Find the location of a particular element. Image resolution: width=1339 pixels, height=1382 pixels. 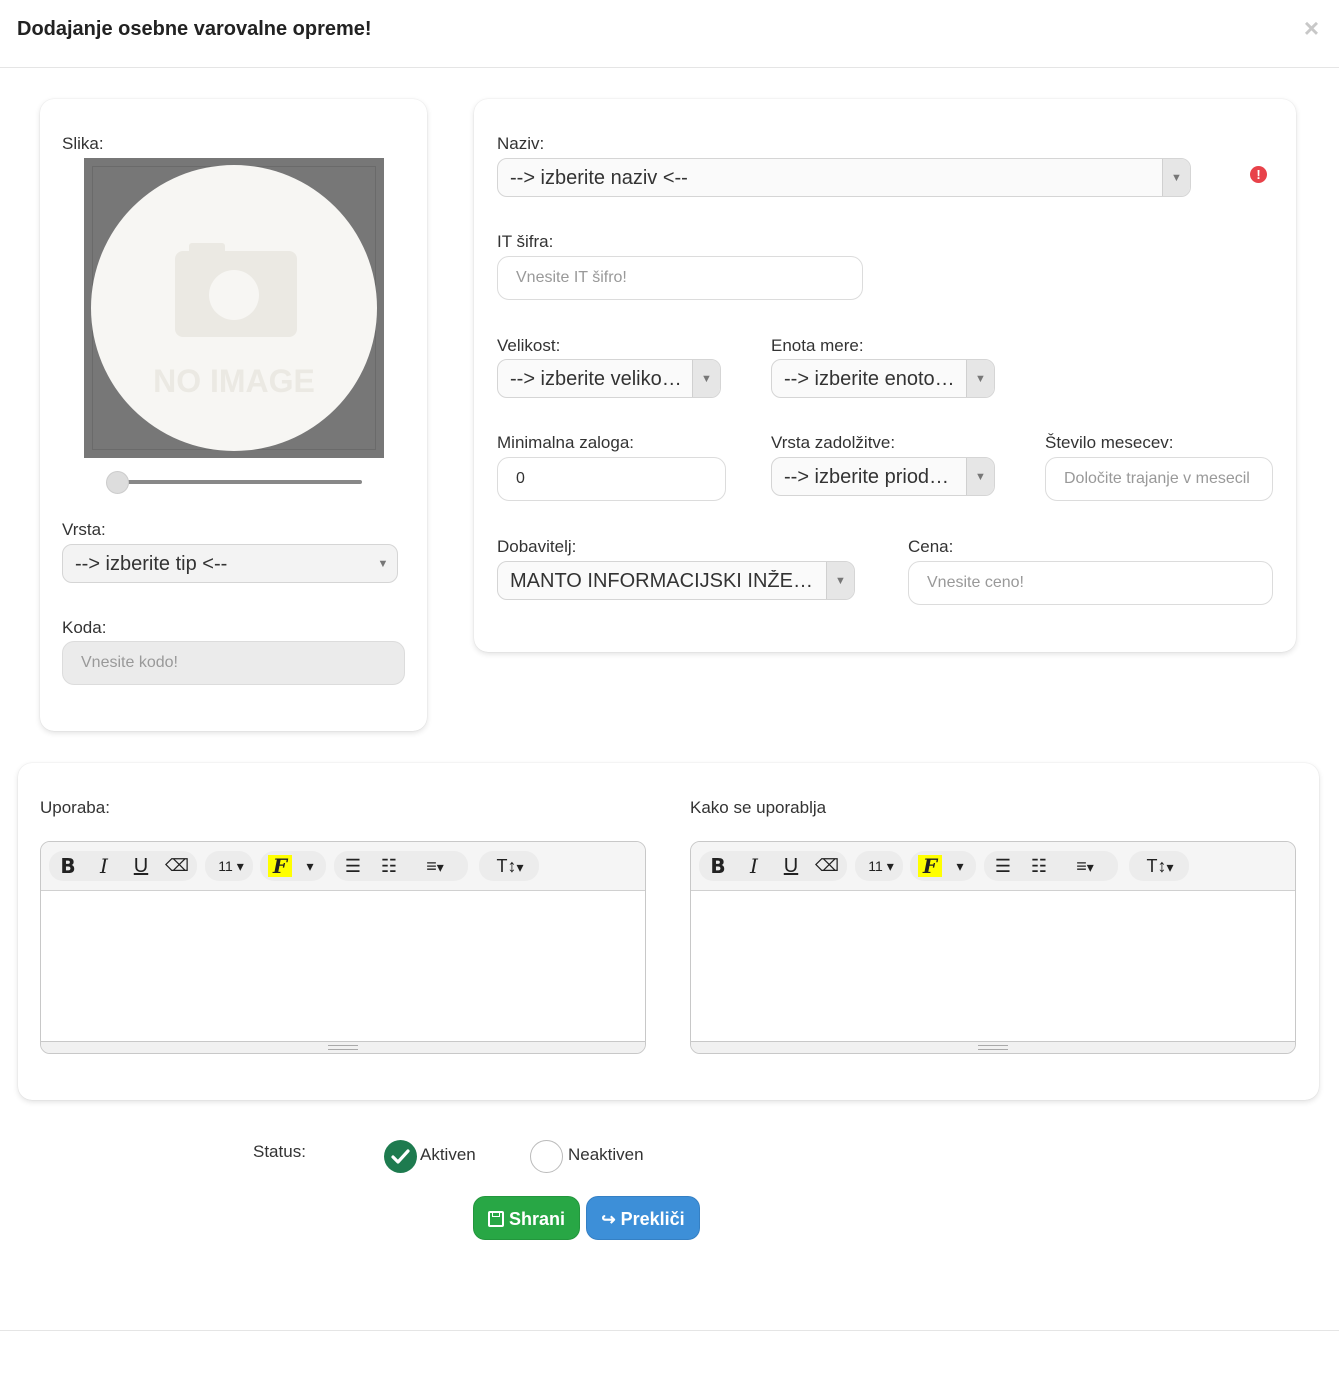

cancel-button: ↪ Prekliči is located at coordinates (643, 1218).